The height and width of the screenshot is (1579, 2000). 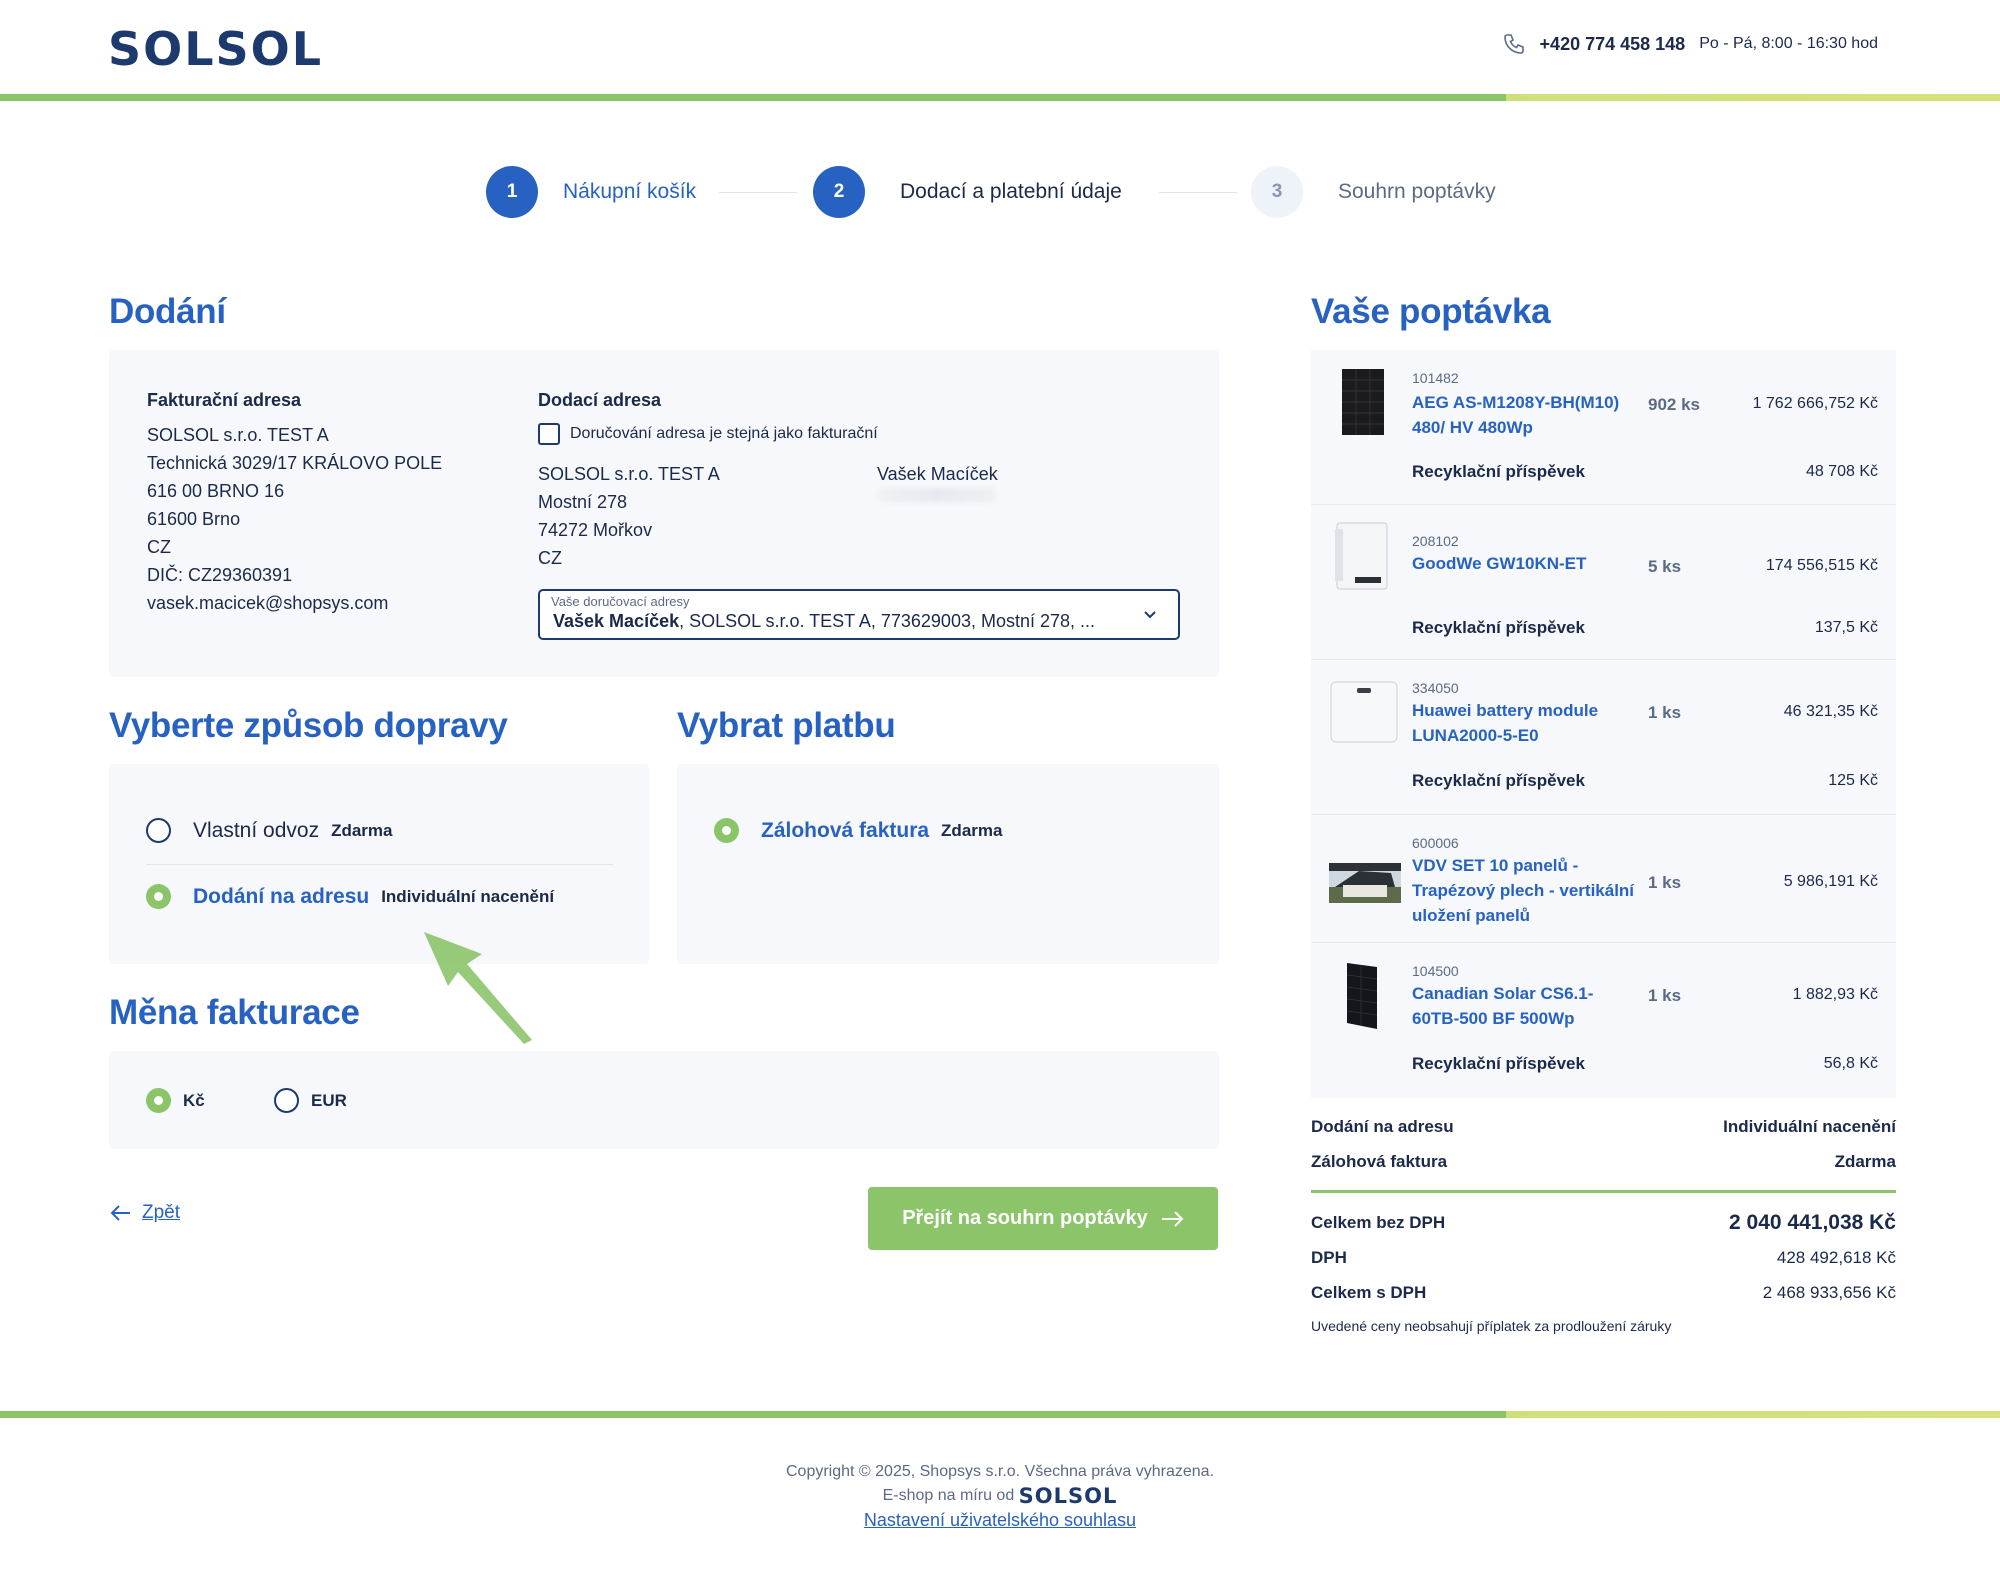 What do you see at coordinates (1000, 97) in the screenshot?
I see `header-stripe` at bounding box center [1000, 97].